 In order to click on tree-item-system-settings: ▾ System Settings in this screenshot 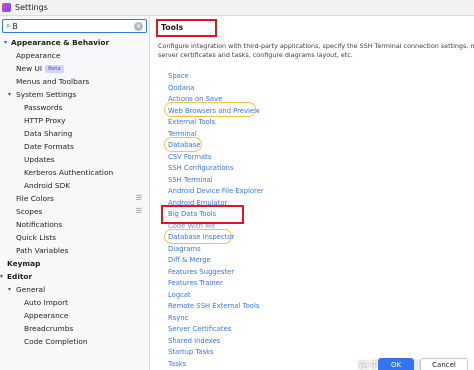, I will do `click(74, 94)`.